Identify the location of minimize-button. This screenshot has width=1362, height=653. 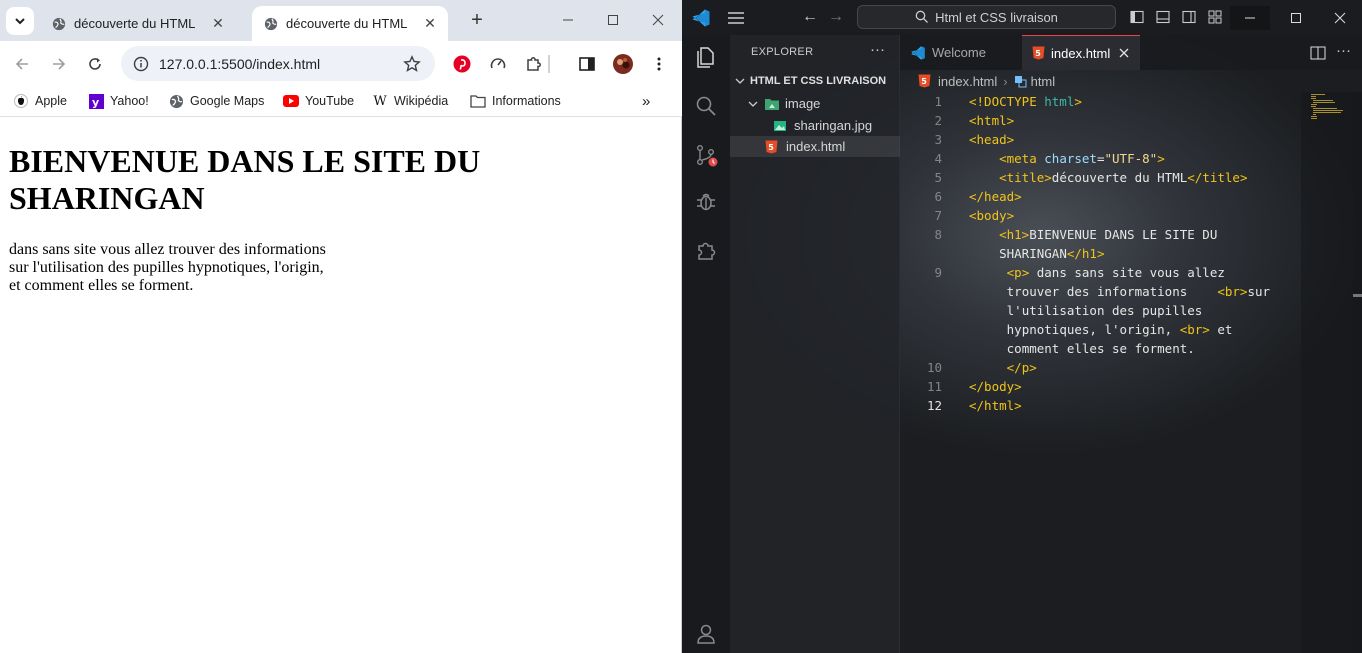
(568, 20).